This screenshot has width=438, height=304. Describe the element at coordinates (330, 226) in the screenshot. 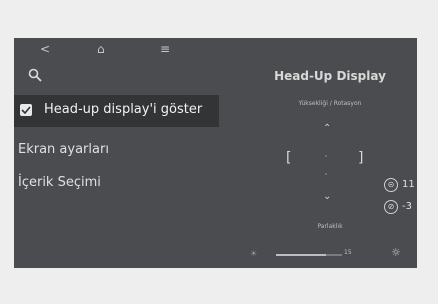

I see `brightness-label: Parlaklık` at that location.